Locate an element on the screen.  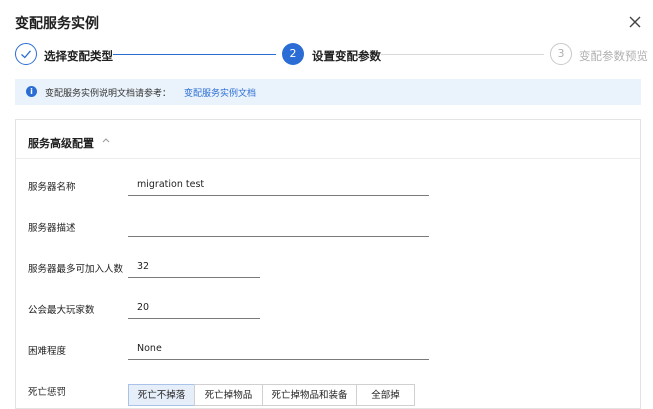
difficulty-input is located at coordinates (278, 351).